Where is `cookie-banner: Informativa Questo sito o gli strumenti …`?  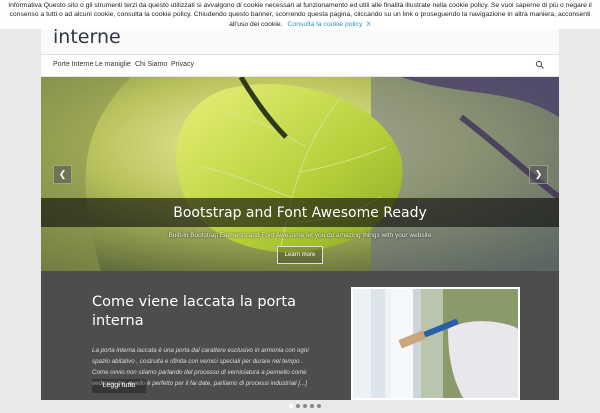 cookie-banner: Informativa Questo sito o gli strumenti … is located at coordinates (300, 14).